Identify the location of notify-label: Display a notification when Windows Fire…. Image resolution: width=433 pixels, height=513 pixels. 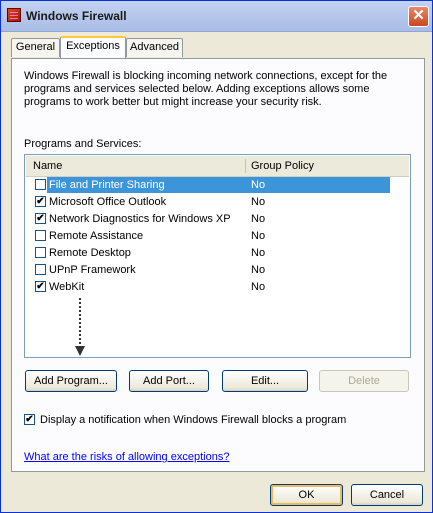
(193, 420).